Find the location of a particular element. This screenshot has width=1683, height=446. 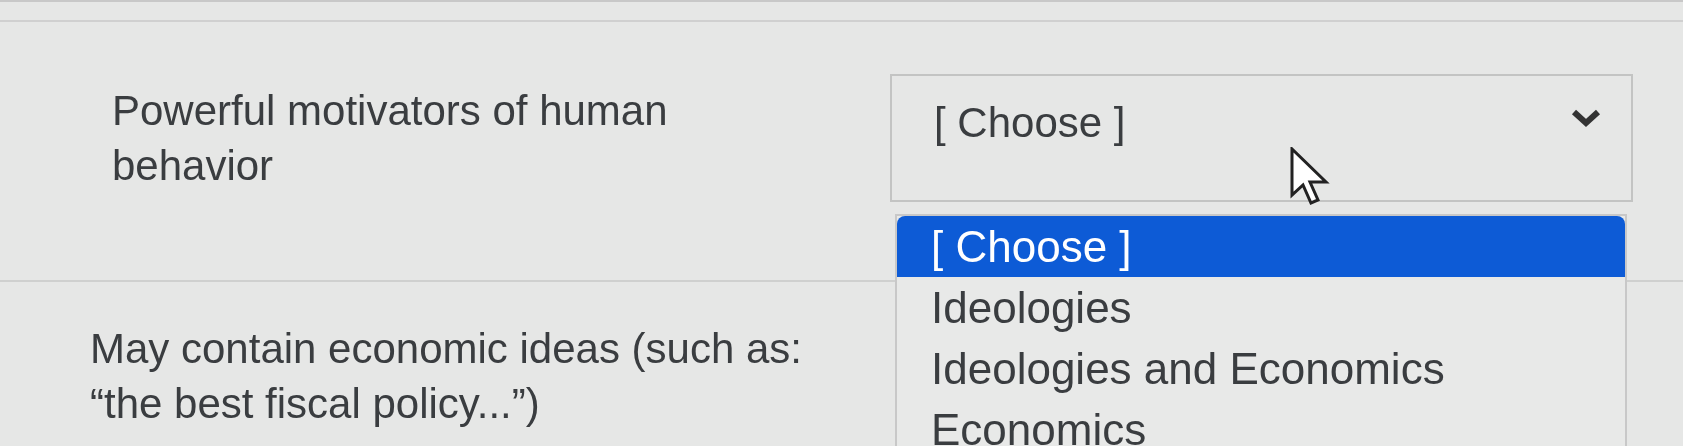

dropdown-option: [ Choose ] is located at coordinates (1261, 246).